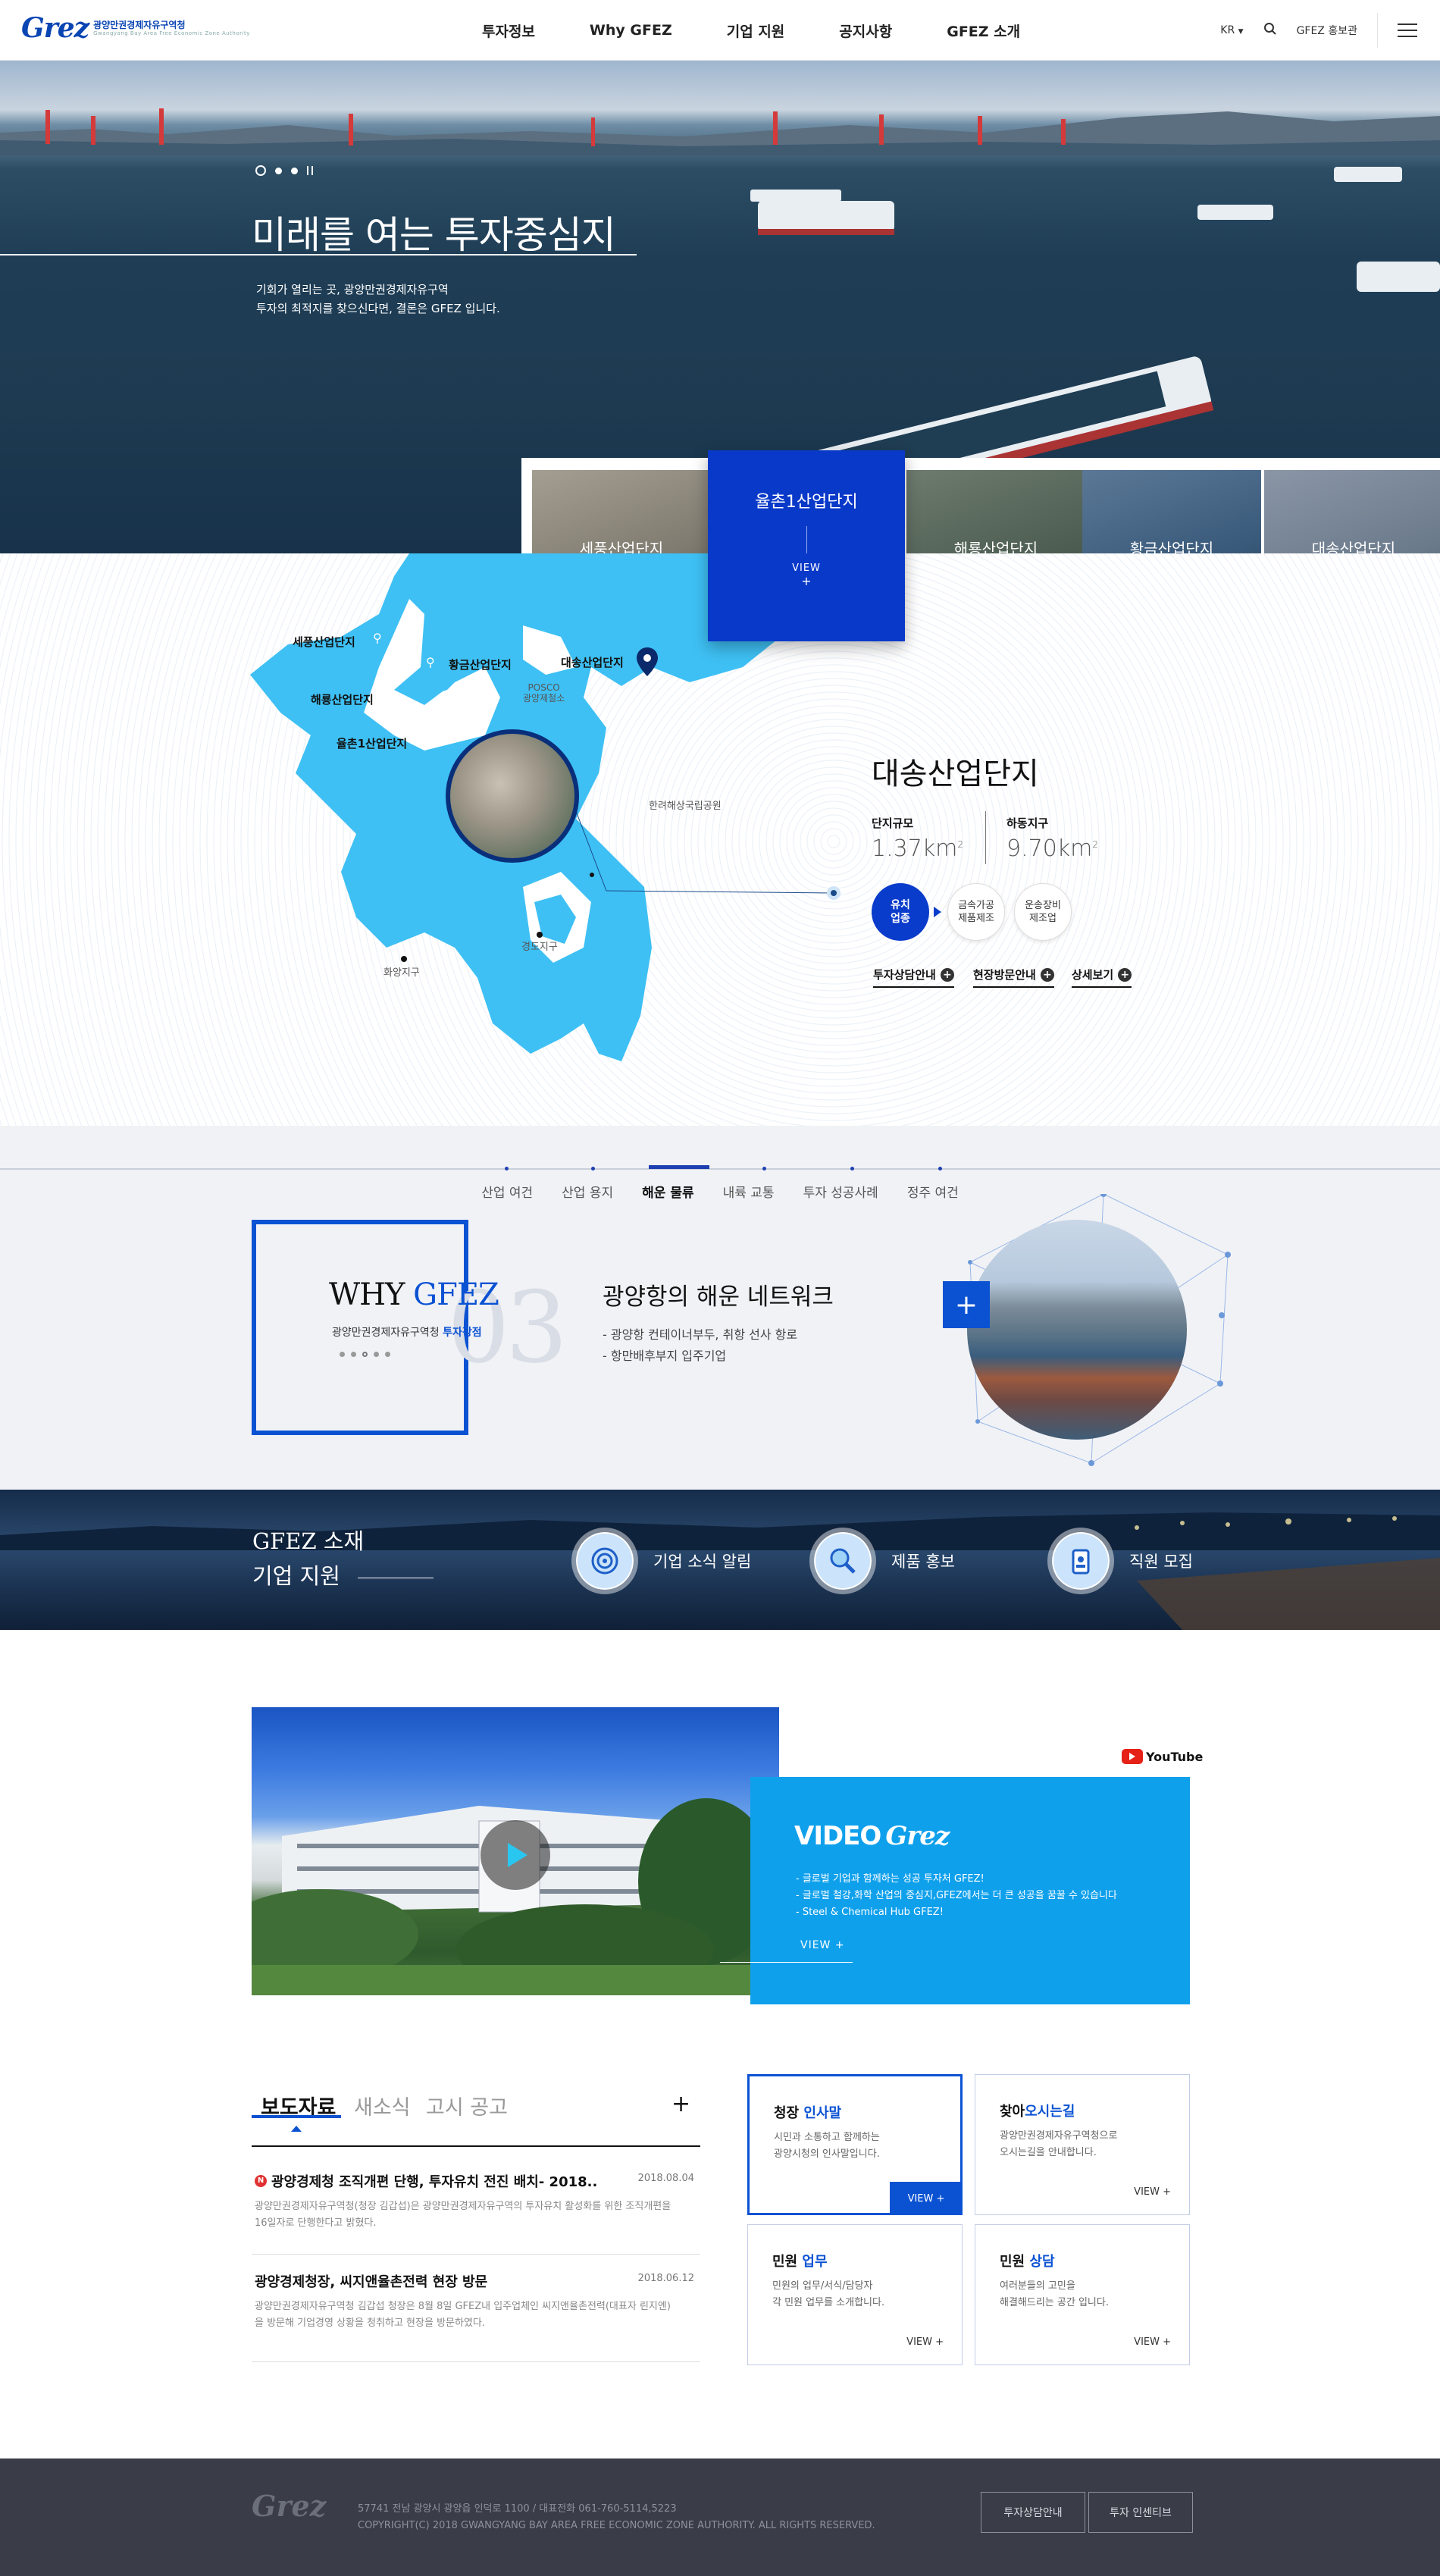 Image resolution: width=1440 pixels, height=2576 pixels. What do you see at coordinates (749, 1191) in the screenshot?
I see `tab-inland-transport: 내륙 교통` at bounding box center [749, 1191].